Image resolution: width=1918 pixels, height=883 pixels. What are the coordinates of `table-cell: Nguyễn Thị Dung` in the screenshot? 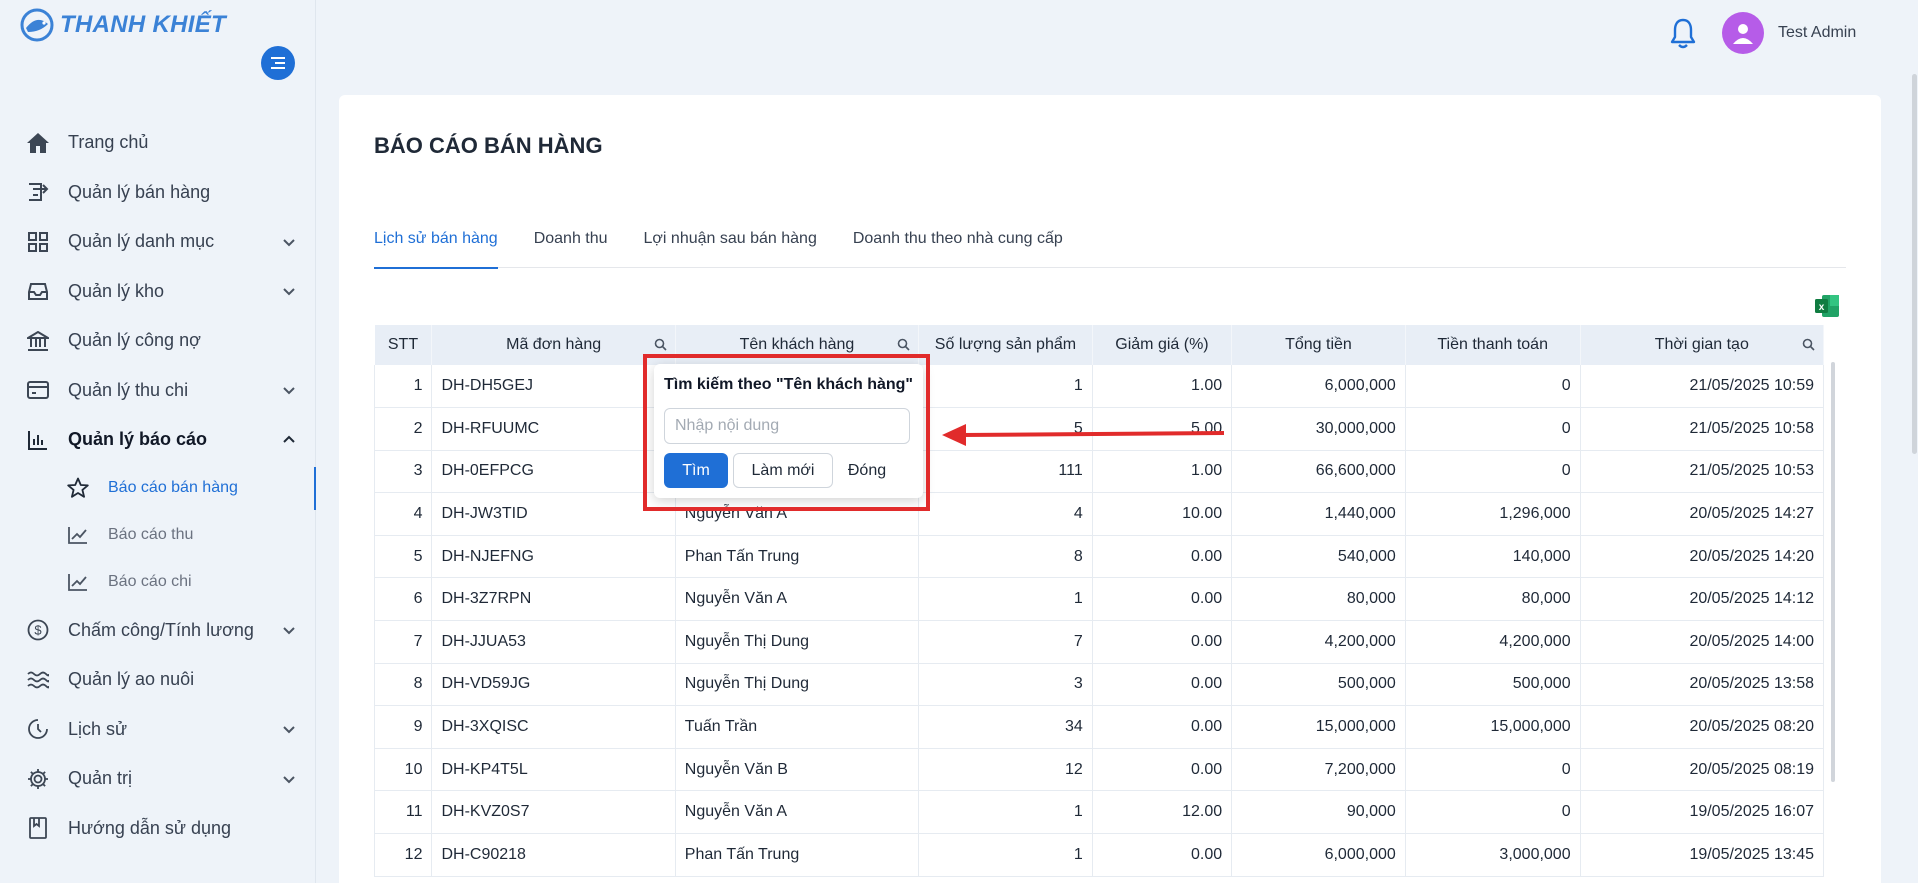 It's located at (797, 685).